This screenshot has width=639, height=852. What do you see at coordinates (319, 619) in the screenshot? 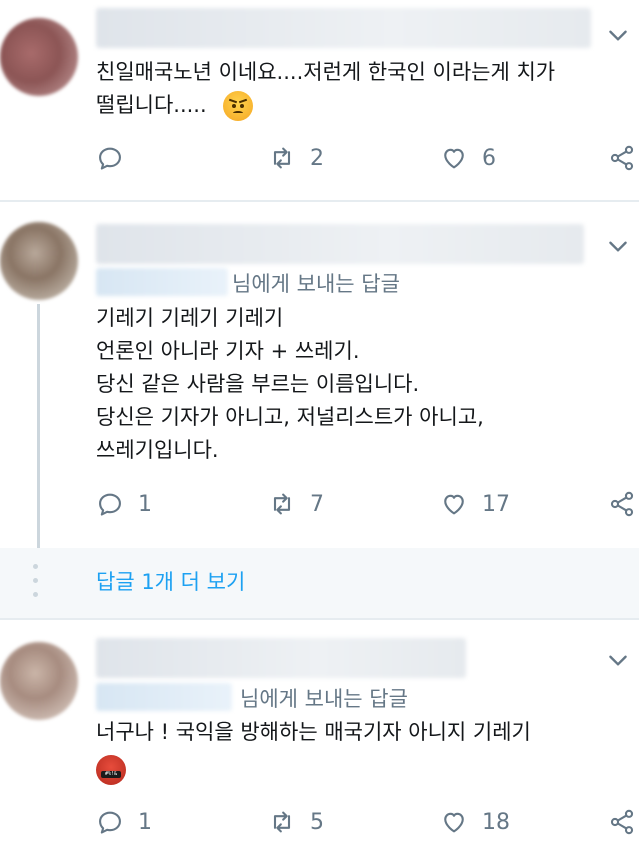
I see `divider` at bounding box center [319, 619].